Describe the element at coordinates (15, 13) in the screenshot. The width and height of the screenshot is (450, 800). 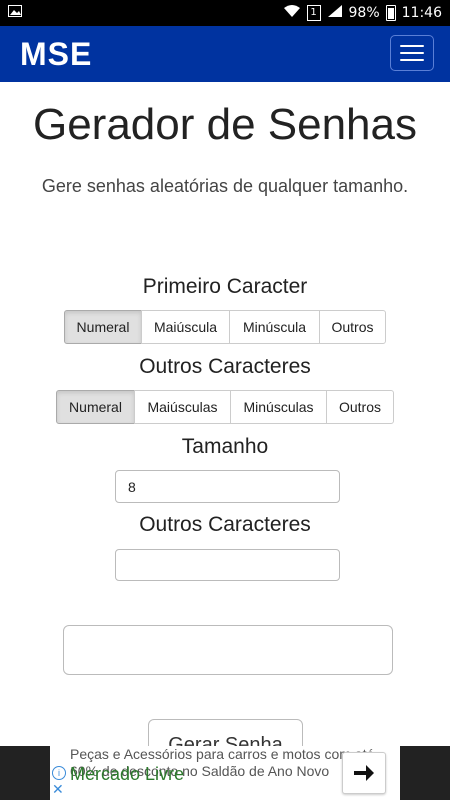
I see `image-icon` at that location.